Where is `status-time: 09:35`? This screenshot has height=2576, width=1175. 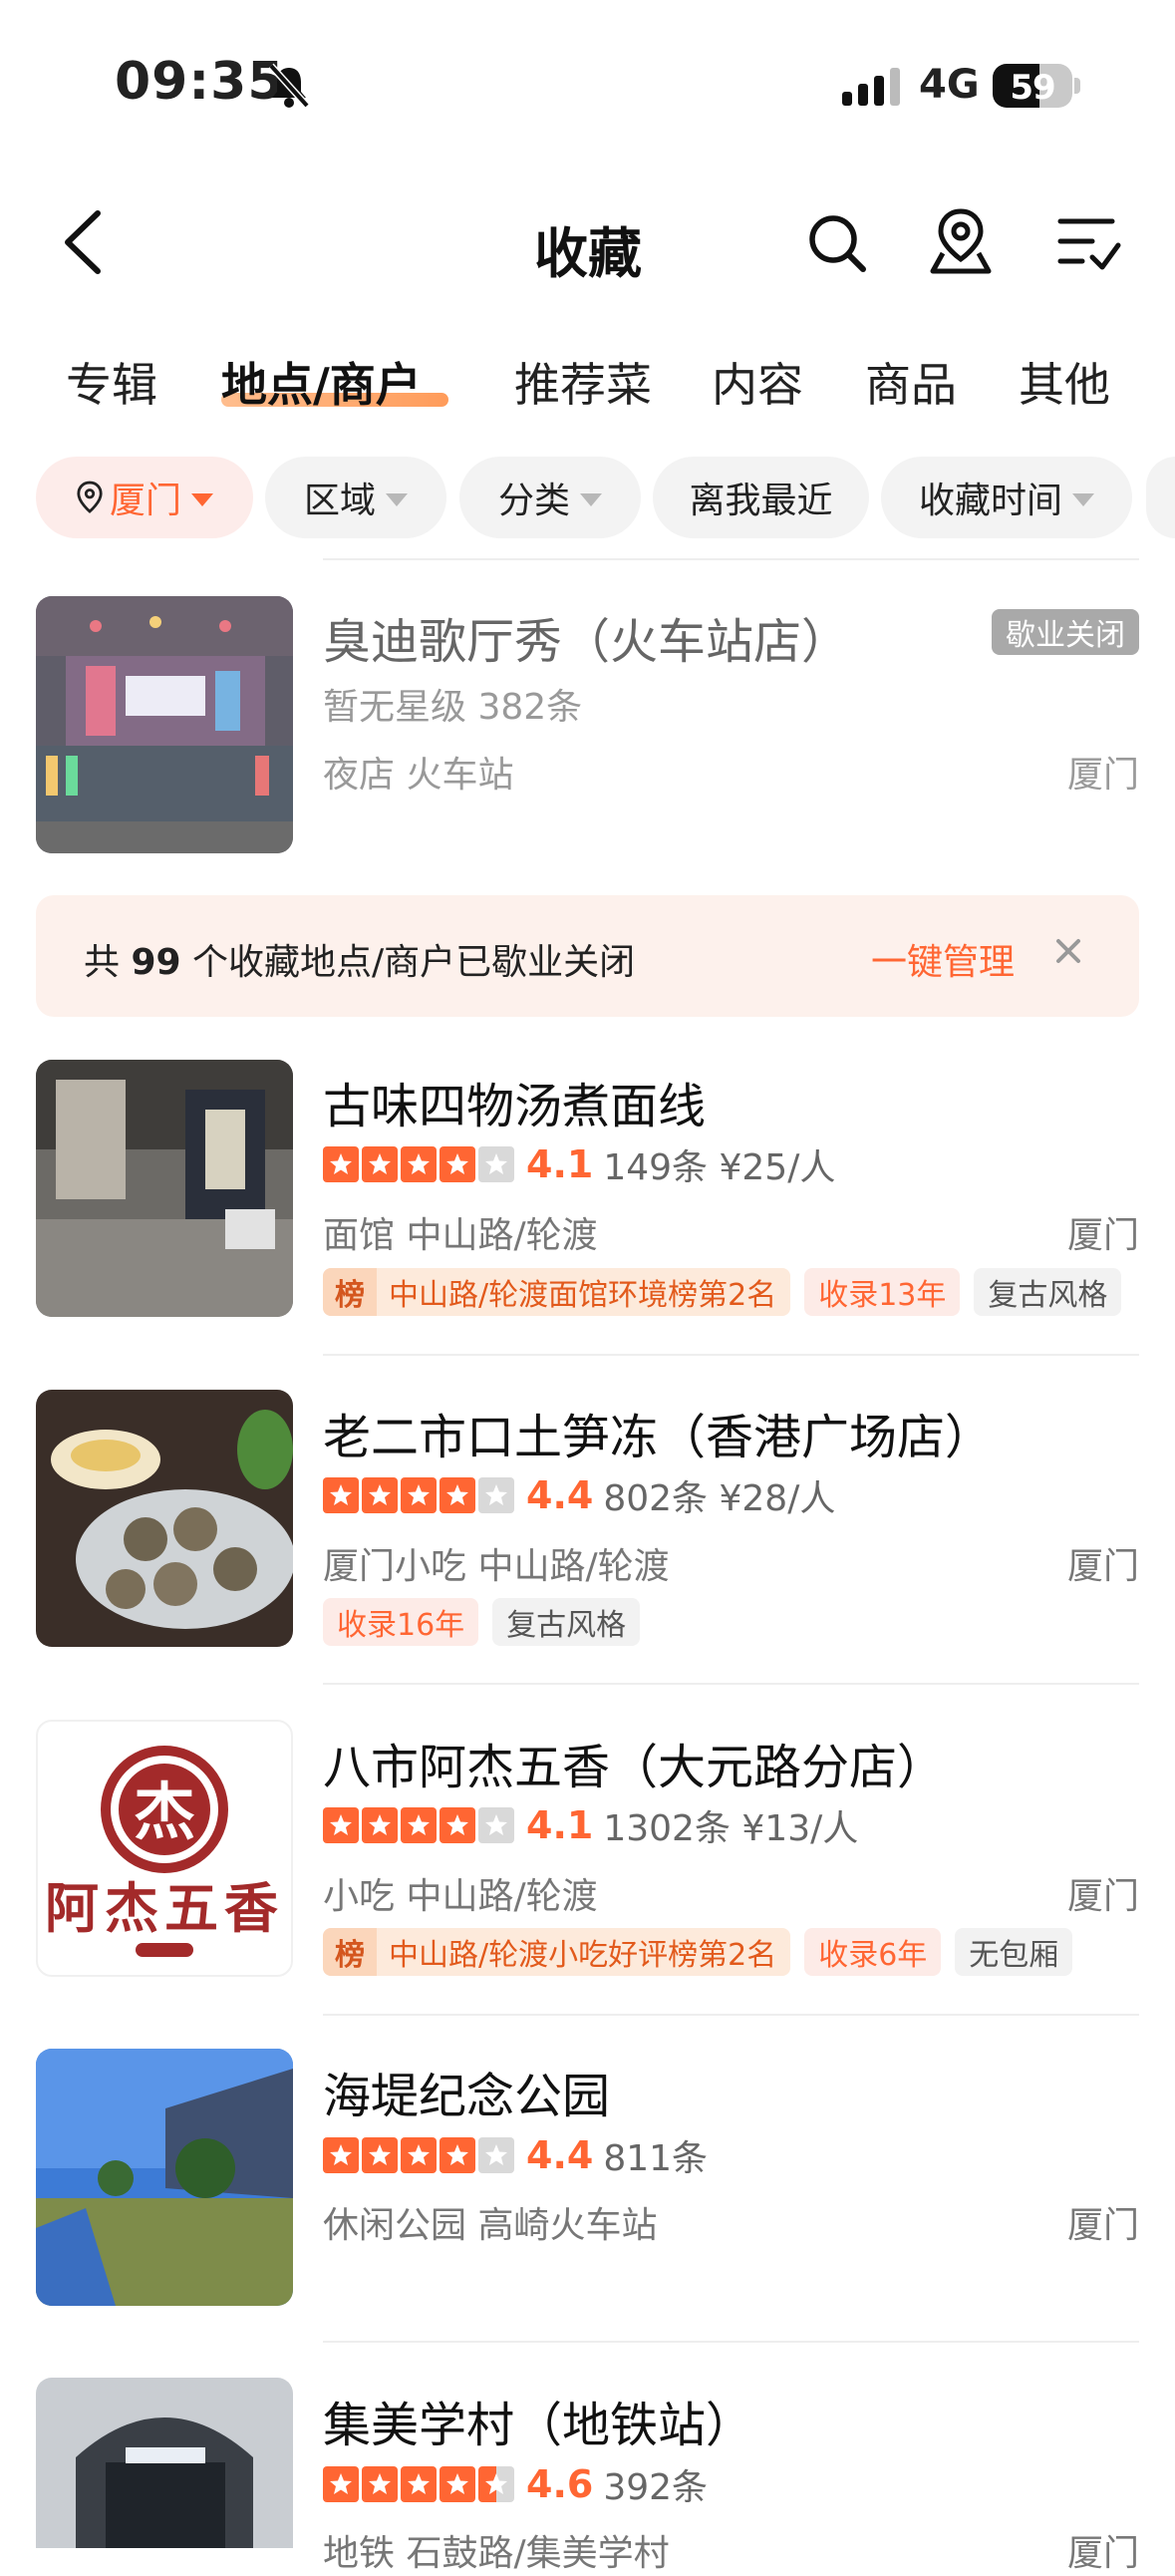 status-time: 09:35 is located at coordinates (200, 82).